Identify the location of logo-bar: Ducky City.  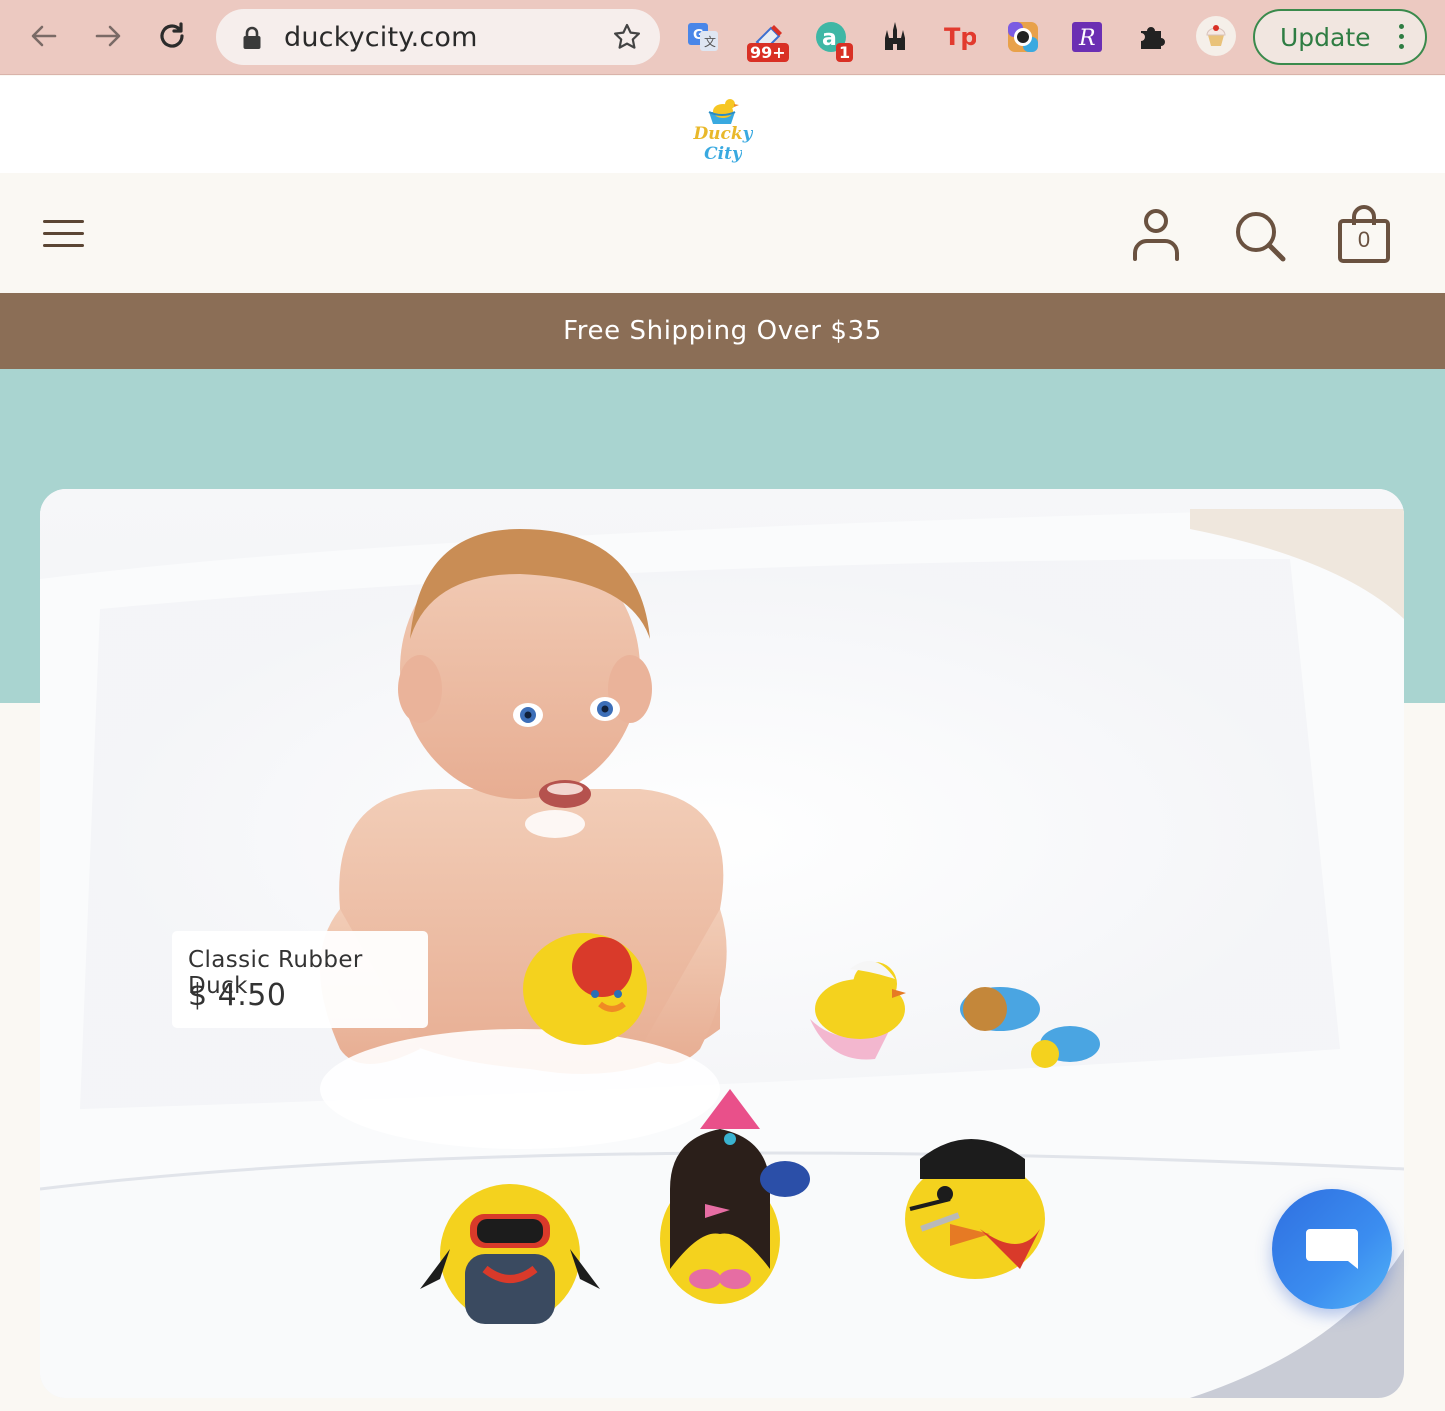
(722, 124).